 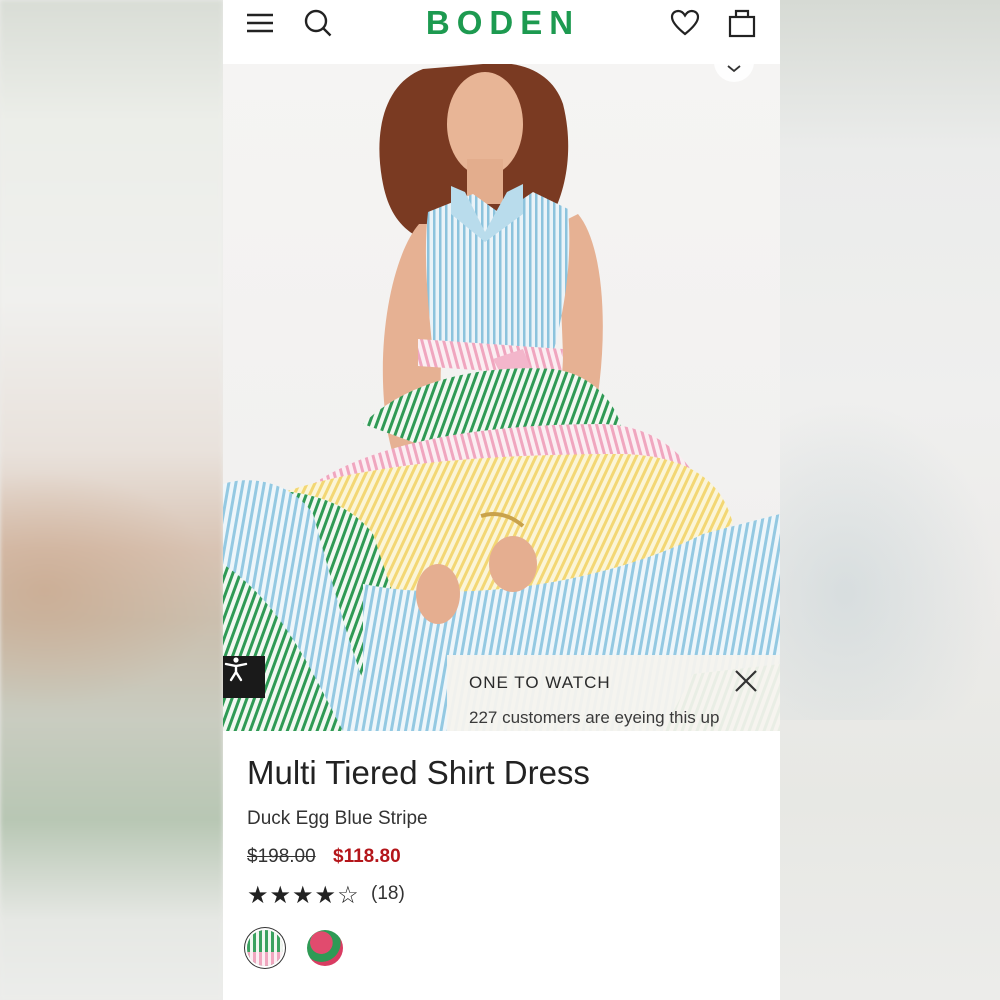 What do you see at coordinates (318, 23) in the screenshot?
I see `search-icon` at bounding box center [318, 23].